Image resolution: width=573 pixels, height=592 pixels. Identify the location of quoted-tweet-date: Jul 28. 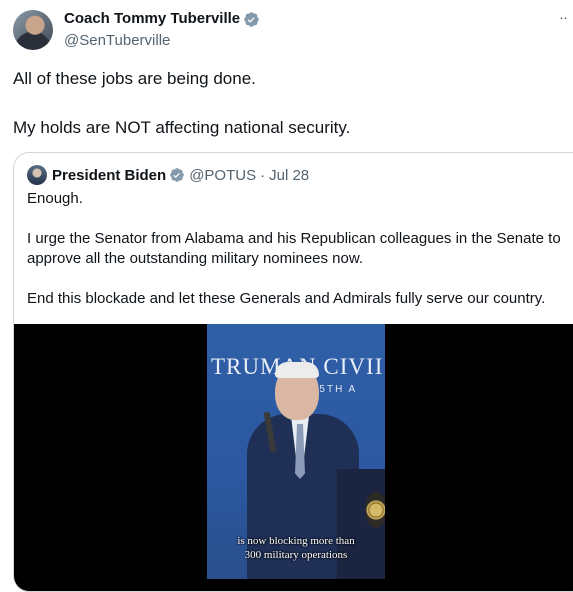
(289, 175).